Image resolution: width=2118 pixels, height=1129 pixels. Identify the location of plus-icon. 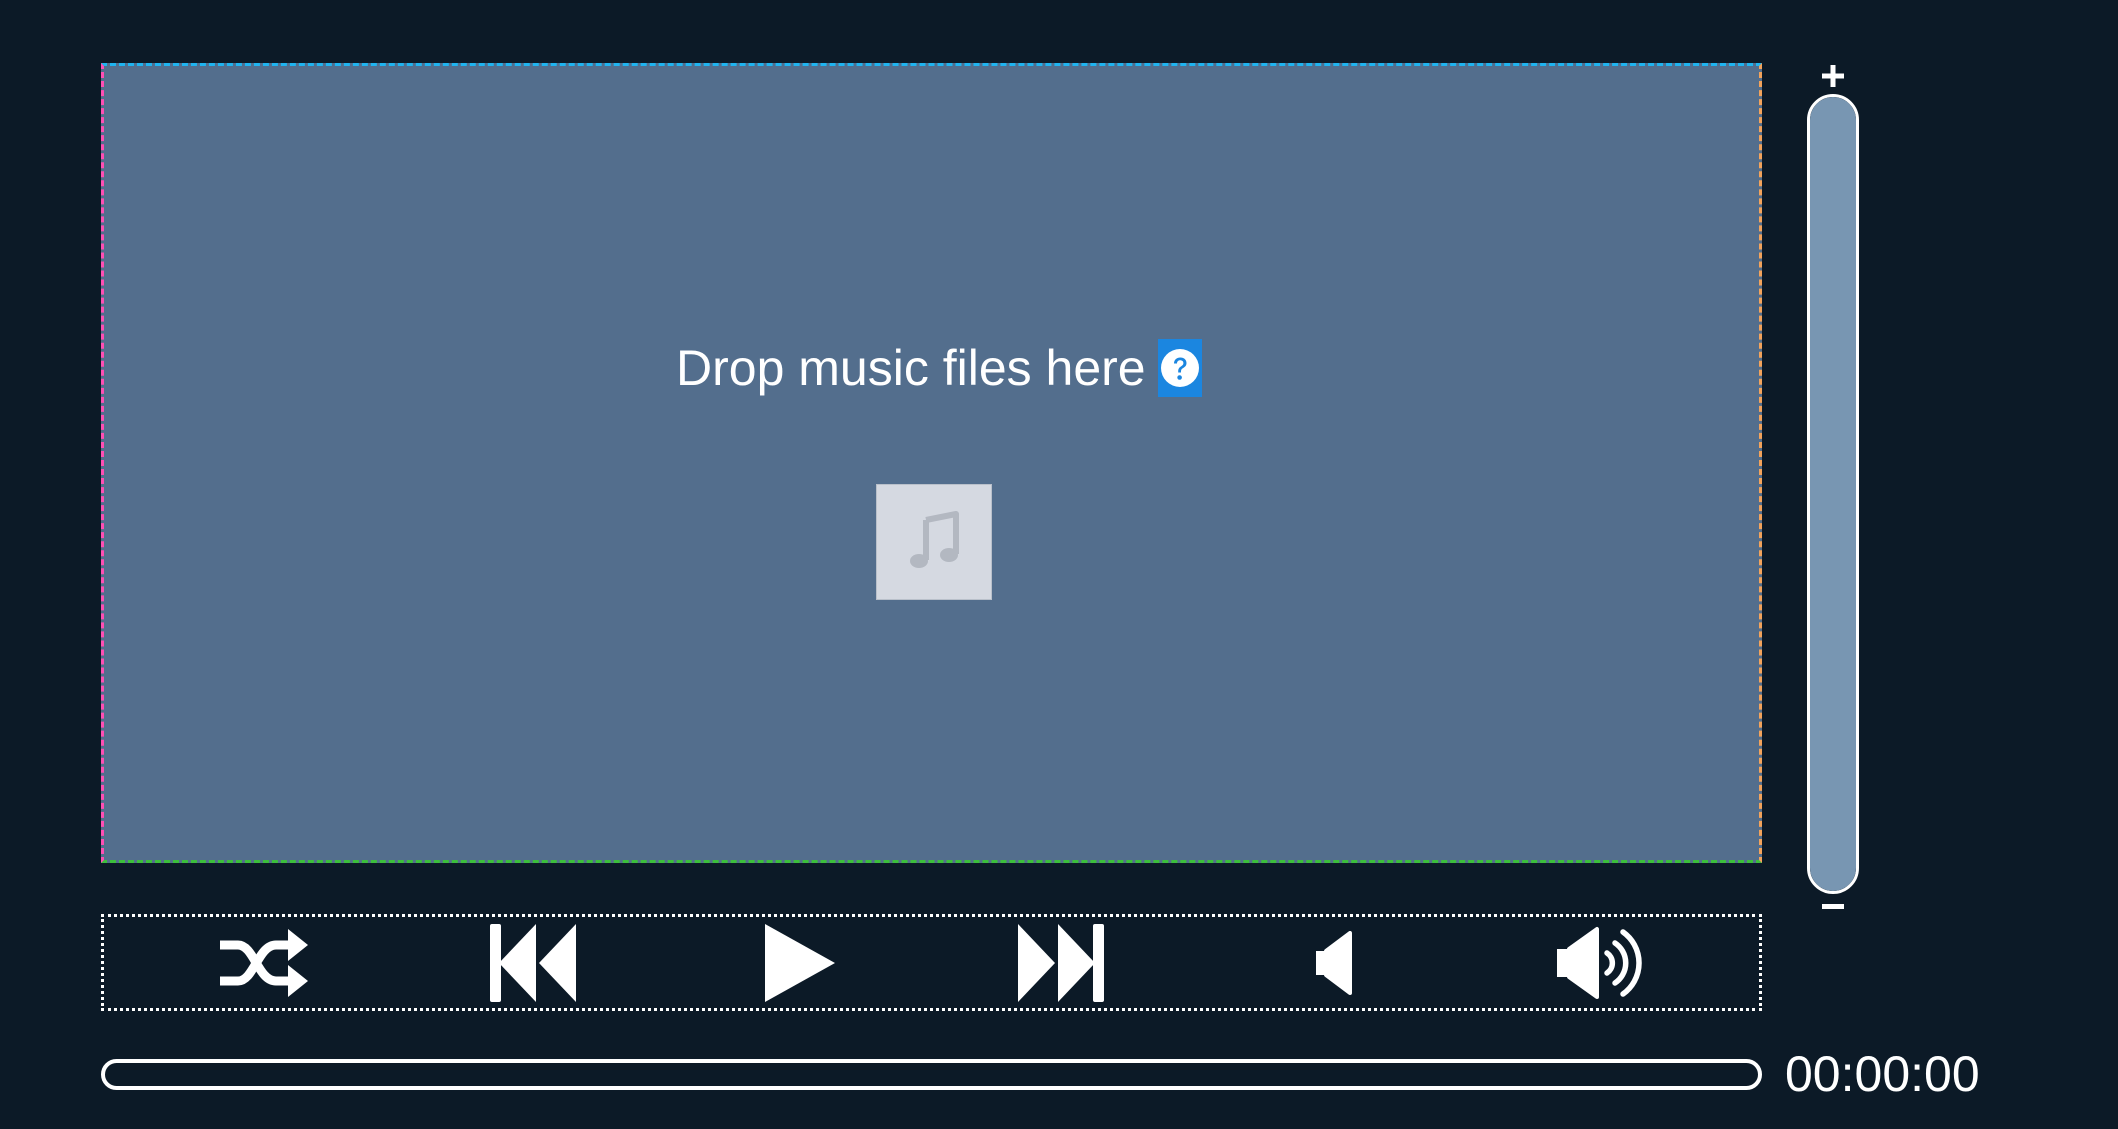
(1833, 78).